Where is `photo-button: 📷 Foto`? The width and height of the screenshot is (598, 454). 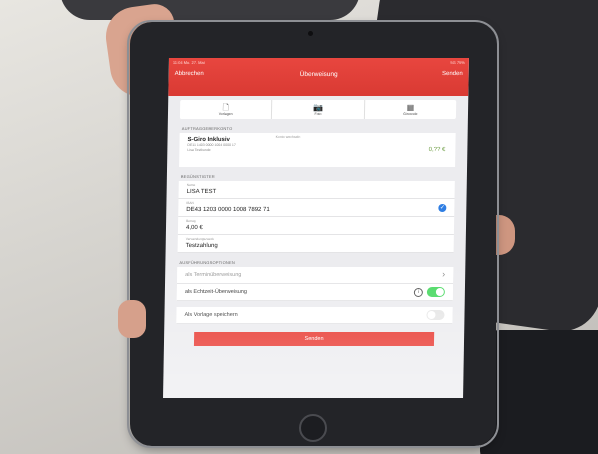
photo-button: 📷 Foto is located at coordinates (318, 109).